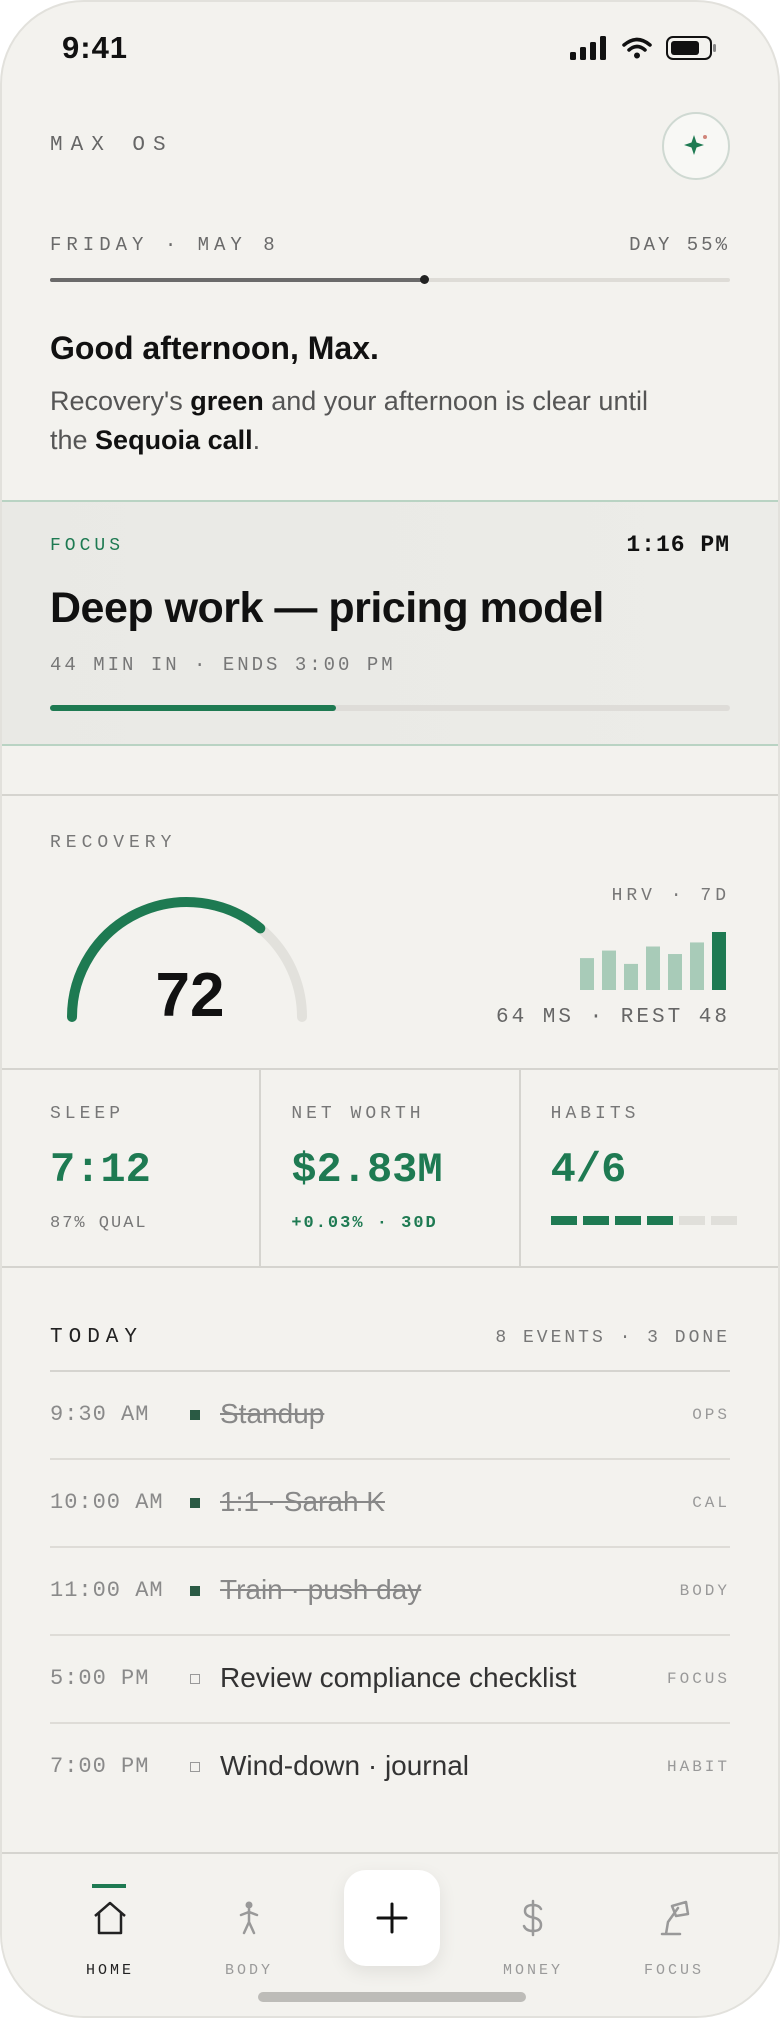 The width and height of the screenshot is (780, 2018). I want to click on hrv-meta: 64 MS · REST 48, so click(612, 1017).